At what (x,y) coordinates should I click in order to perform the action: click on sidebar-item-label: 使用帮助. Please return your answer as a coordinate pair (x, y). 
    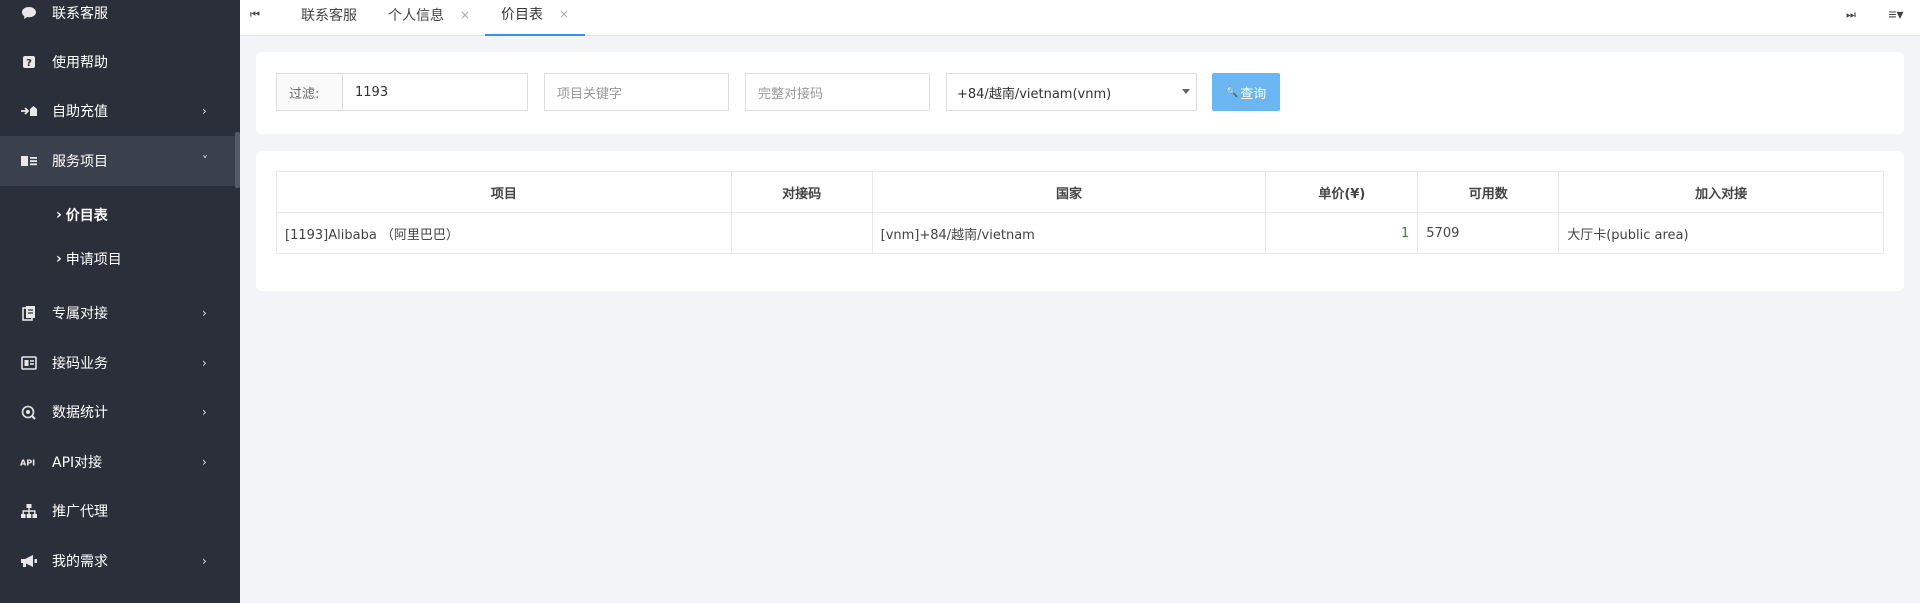
    Looking at the image, I should click on (80, 63).